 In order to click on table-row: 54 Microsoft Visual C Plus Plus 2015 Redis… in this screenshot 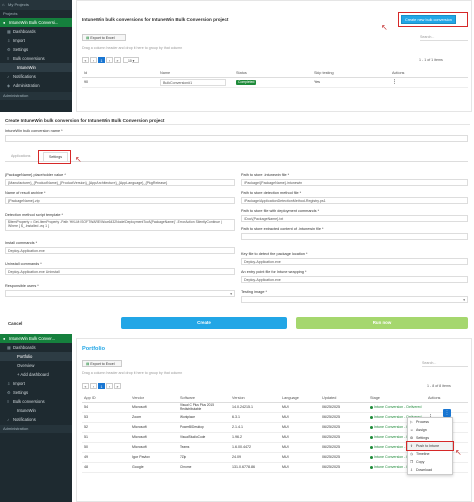, I will do `click(275, 407)`.